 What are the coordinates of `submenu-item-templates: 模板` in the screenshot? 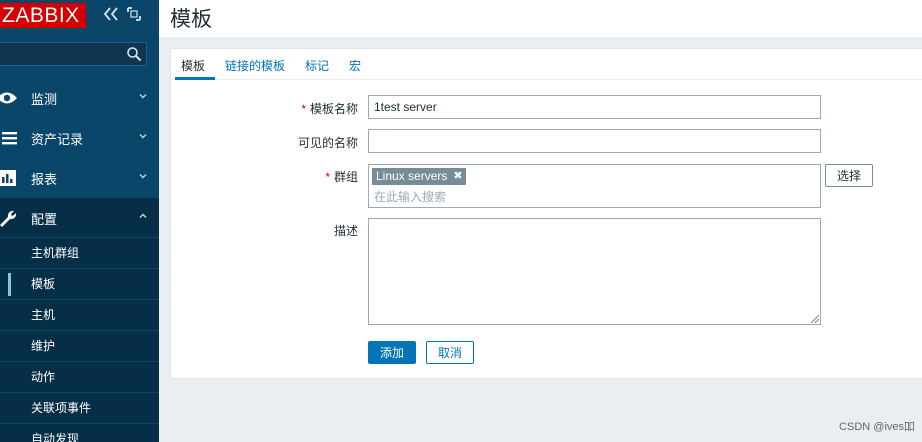 It's located at (79, 283).